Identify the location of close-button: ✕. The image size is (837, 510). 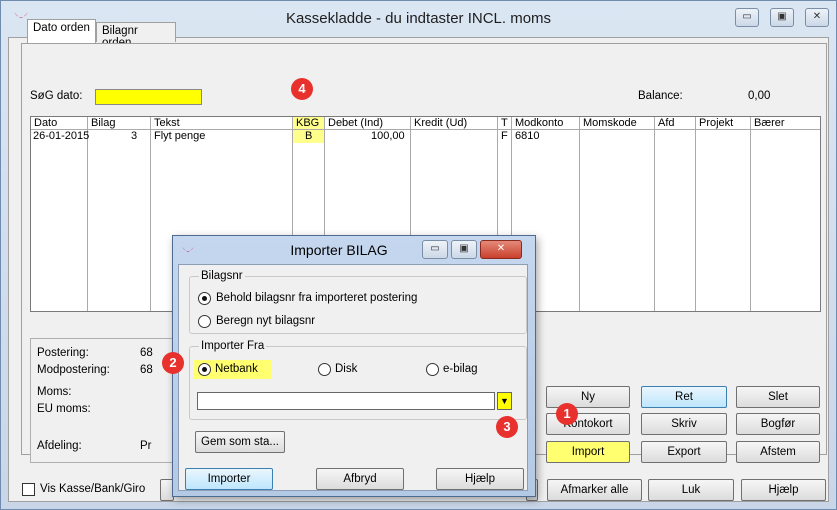
(817, 17).